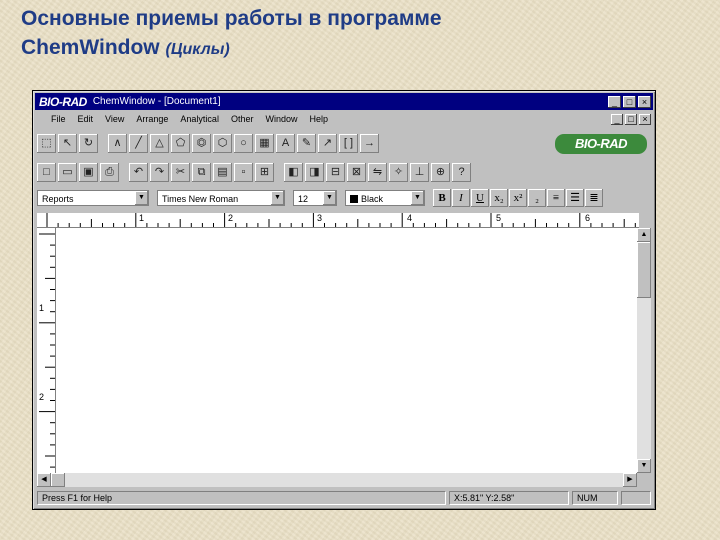 Image resolution: width=720 pixels, height=540 pixels. Describe the element at coordinates (42, 397) in the screenshot. I see `vruler-mark-2: 2` at that location.